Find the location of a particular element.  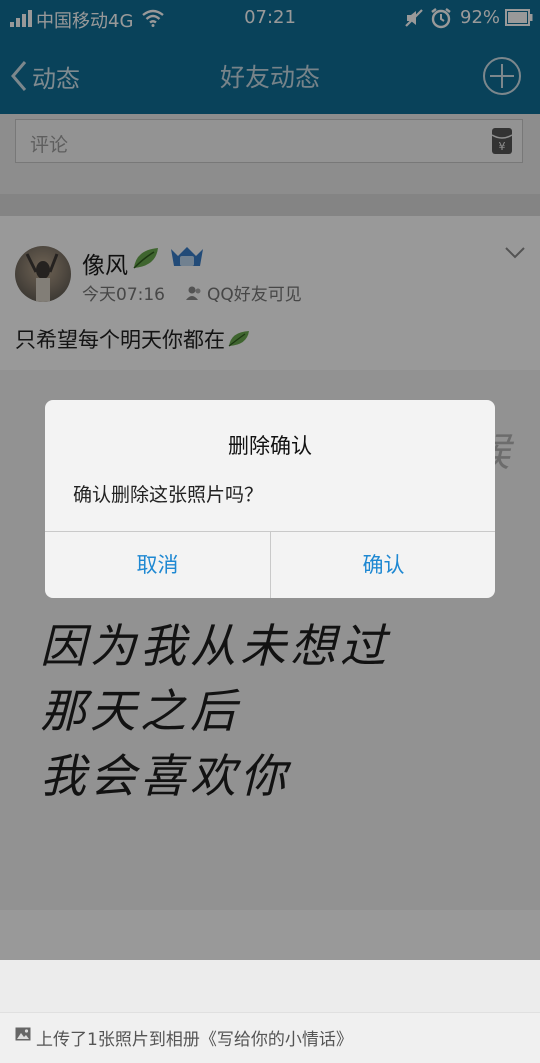

cancel-button: 取消 is located at coordinates (157, 565).